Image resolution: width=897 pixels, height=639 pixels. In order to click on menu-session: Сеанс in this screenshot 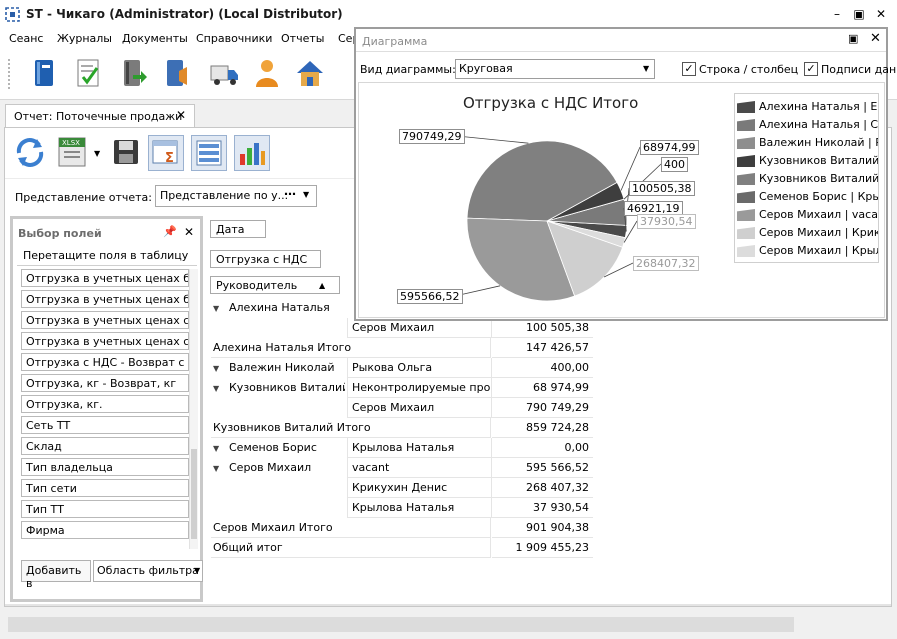, I will do `click(26, 38)`.